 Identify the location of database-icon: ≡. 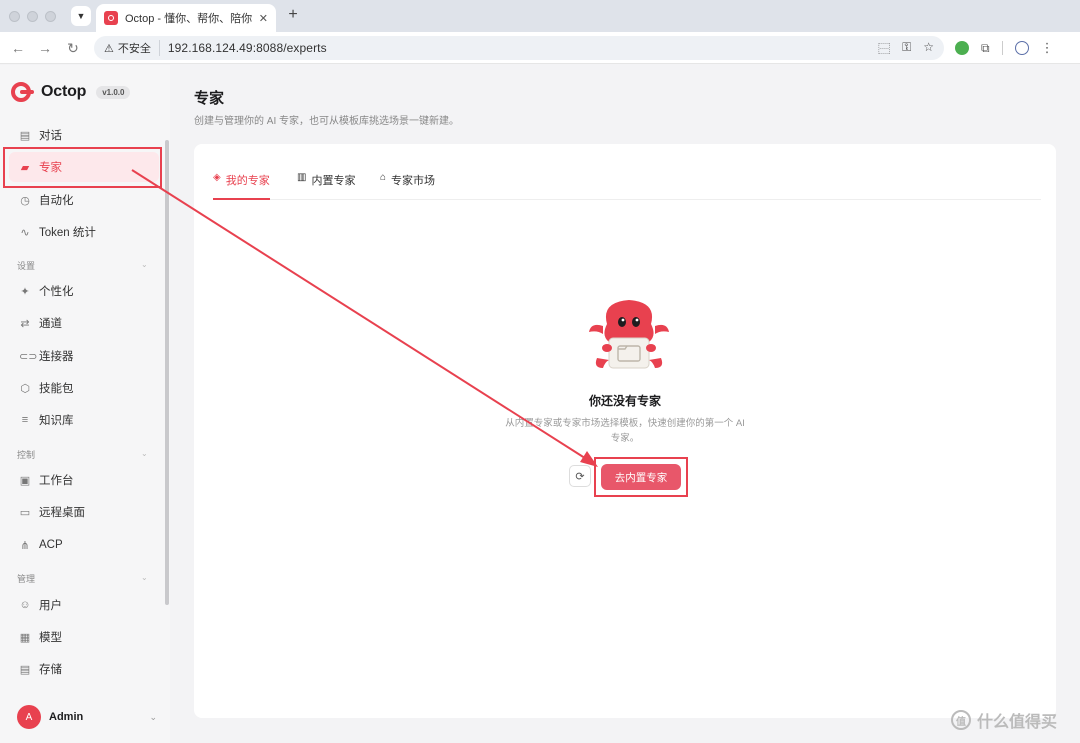
(25, 420).